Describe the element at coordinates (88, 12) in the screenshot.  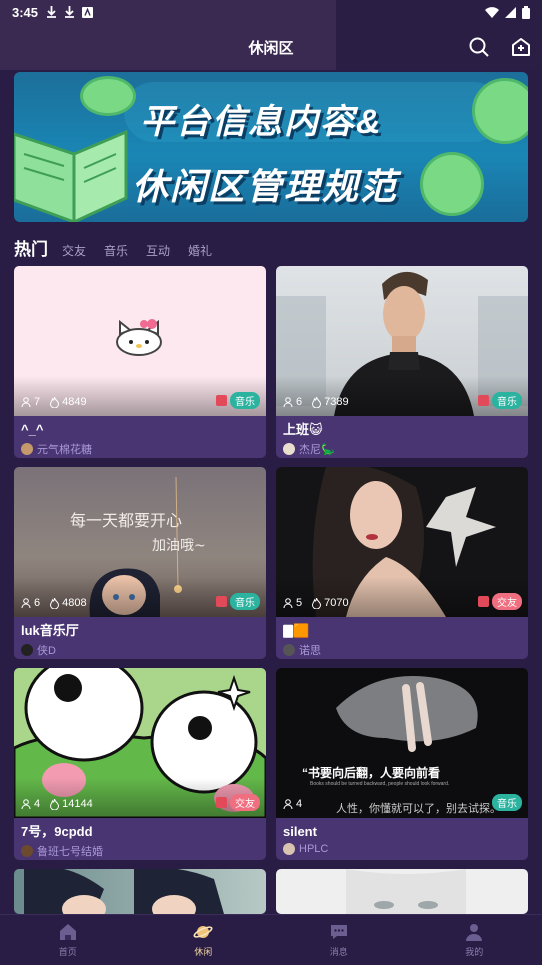
I see `app-notification-icon` at that location.